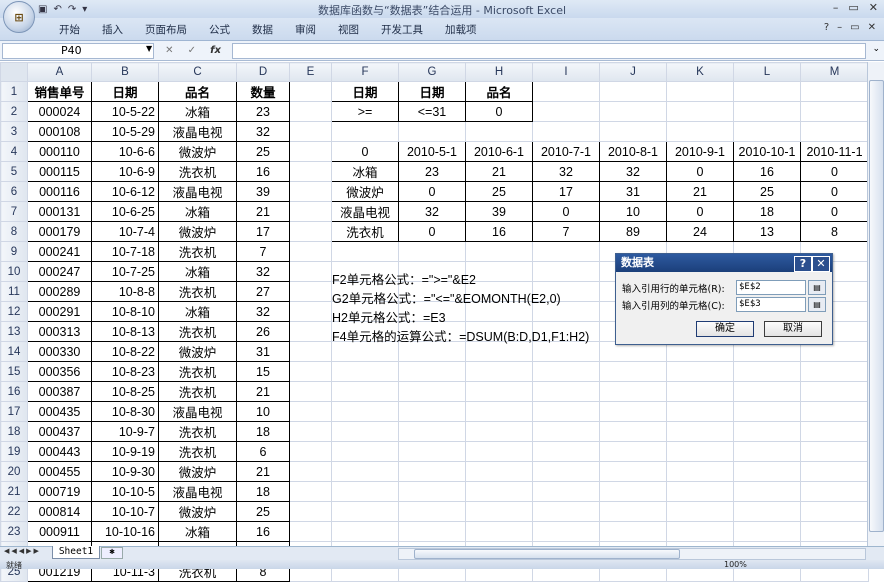  I want to click on row-header: 2, so click(14, 111).